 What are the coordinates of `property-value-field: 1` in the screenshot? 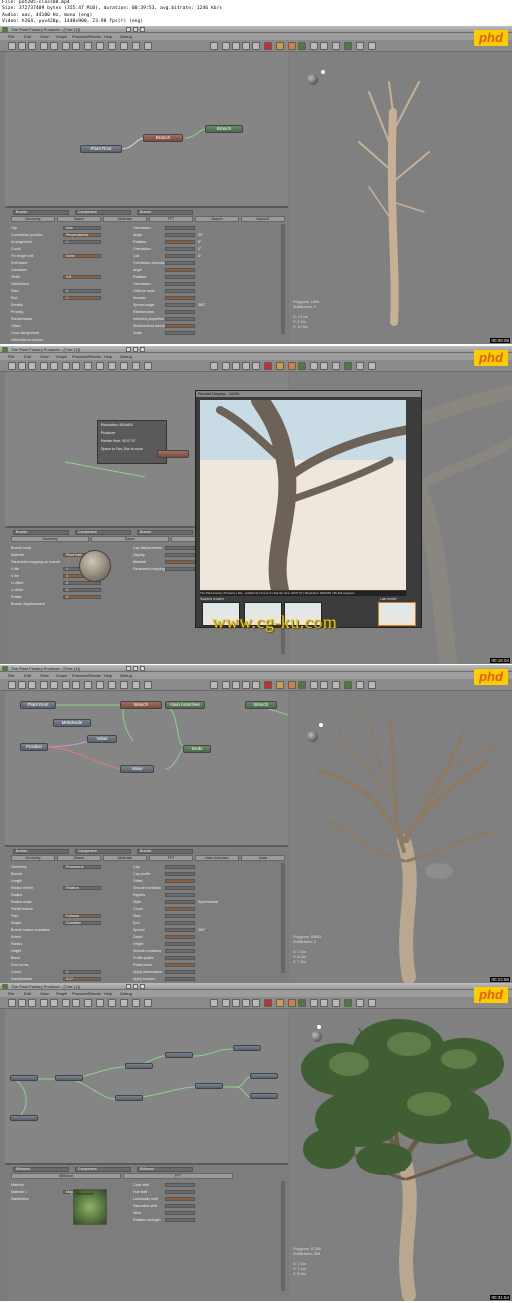 It's located at (82, 298).